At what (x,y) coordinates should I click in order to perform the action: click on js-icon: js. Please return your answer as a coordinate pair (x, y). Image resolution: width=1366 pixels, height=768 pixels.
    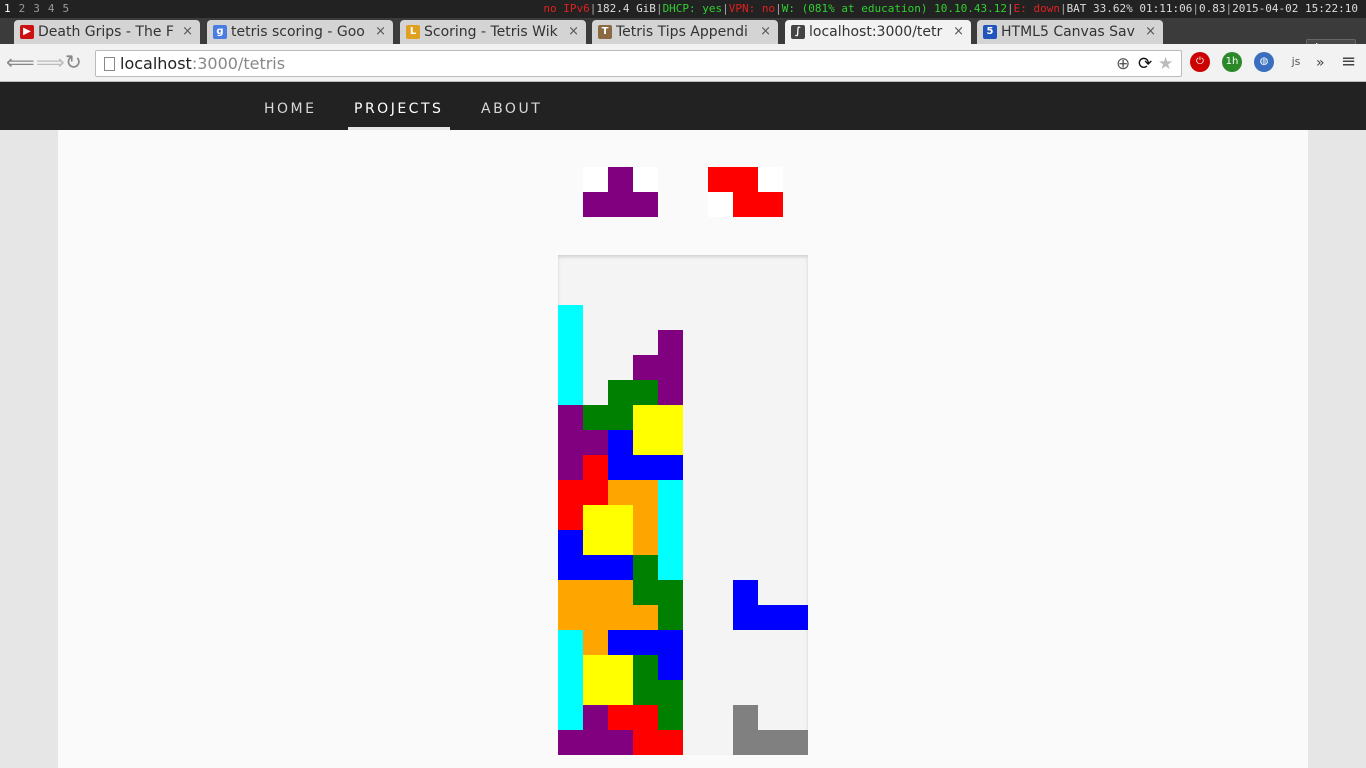
    Looking at the image, I should click on (1296, 62).